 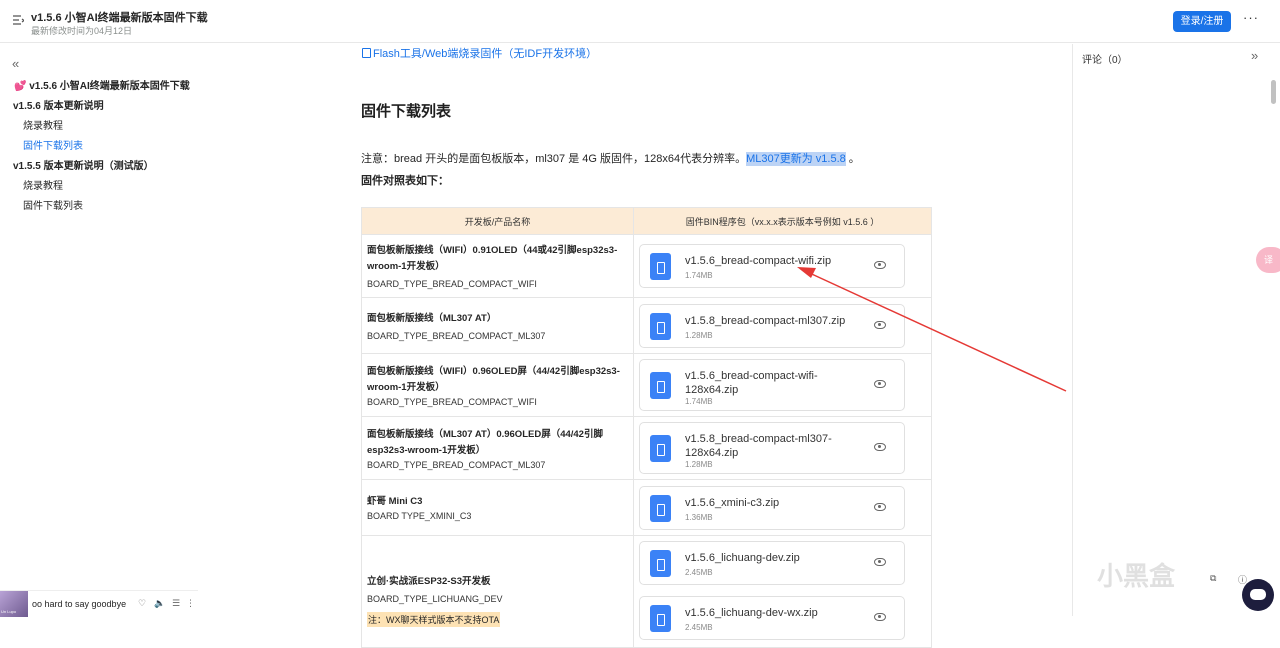 What do you see at coordinates (82, 31) in the screenshot?
I see `doc-last-modified: 最新修改时间为04月12日` at bounding box center [82, 31].